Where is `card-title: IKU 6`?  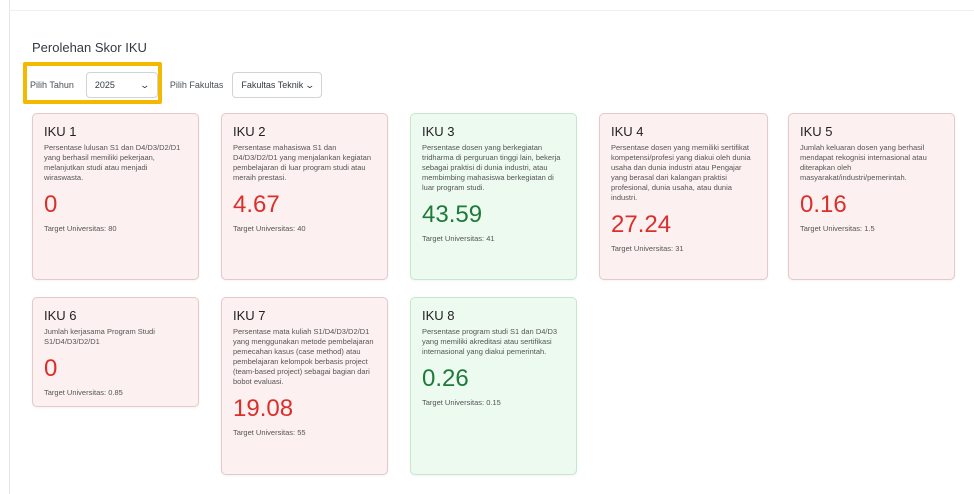 card-title: IKU 6 is located at coordinates (60, 315).